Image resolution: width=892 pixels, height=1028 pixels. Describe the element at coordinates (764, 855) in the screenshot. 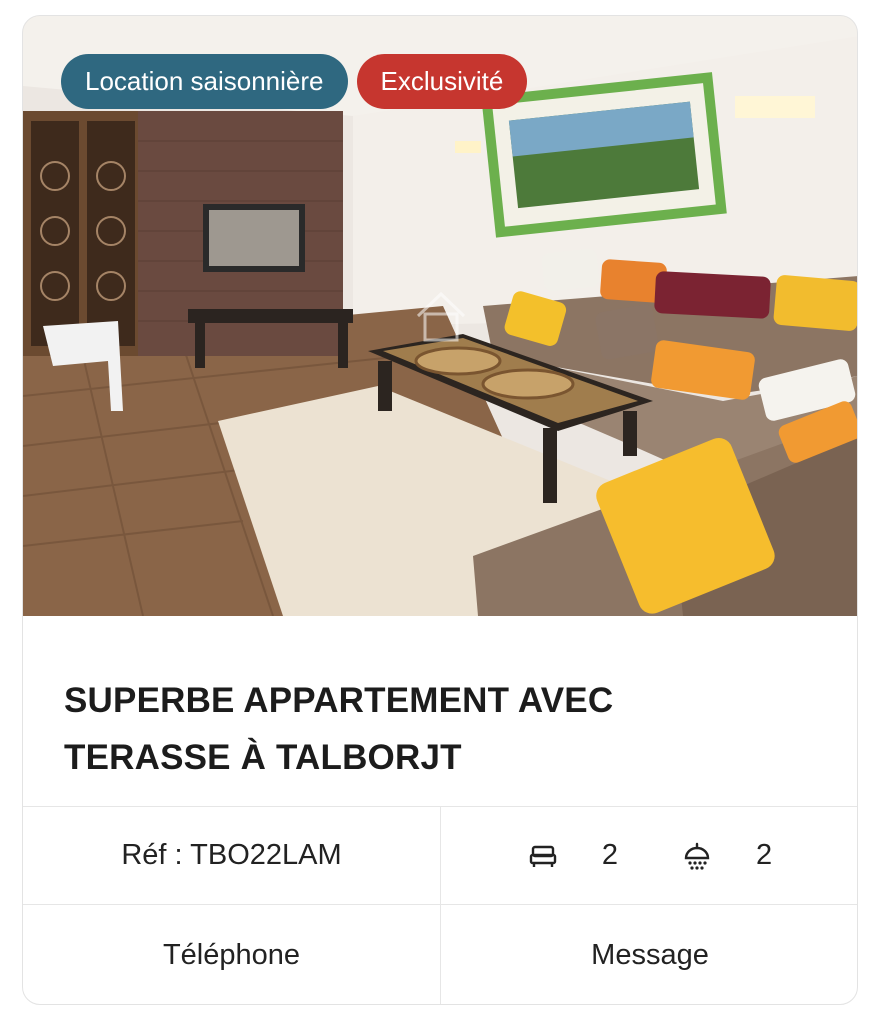

I see `bathrooms-count: 2` at that location.